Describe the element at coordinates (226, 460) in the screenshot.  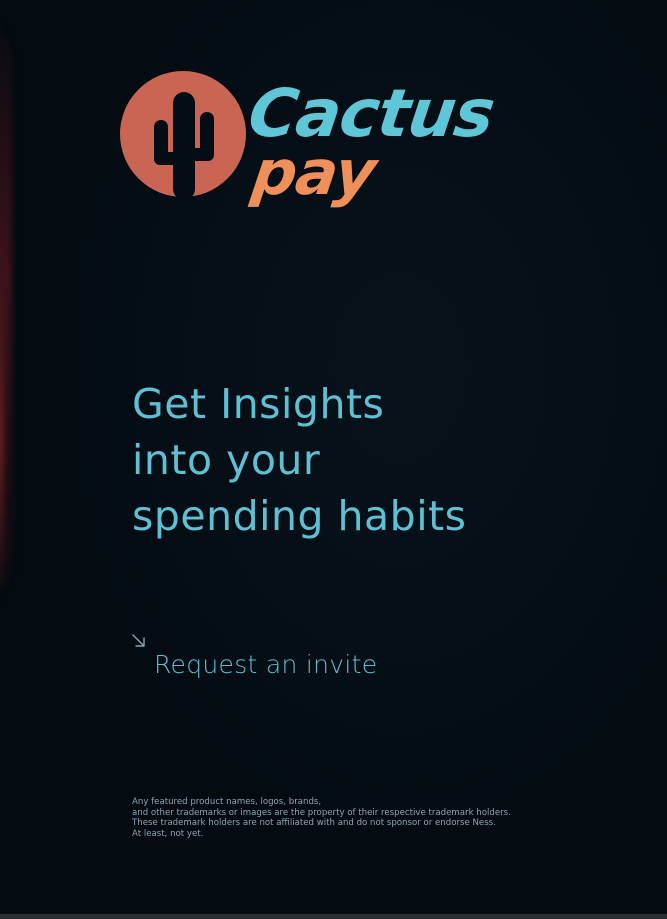
I see `headline-line-2: into your` at that location.